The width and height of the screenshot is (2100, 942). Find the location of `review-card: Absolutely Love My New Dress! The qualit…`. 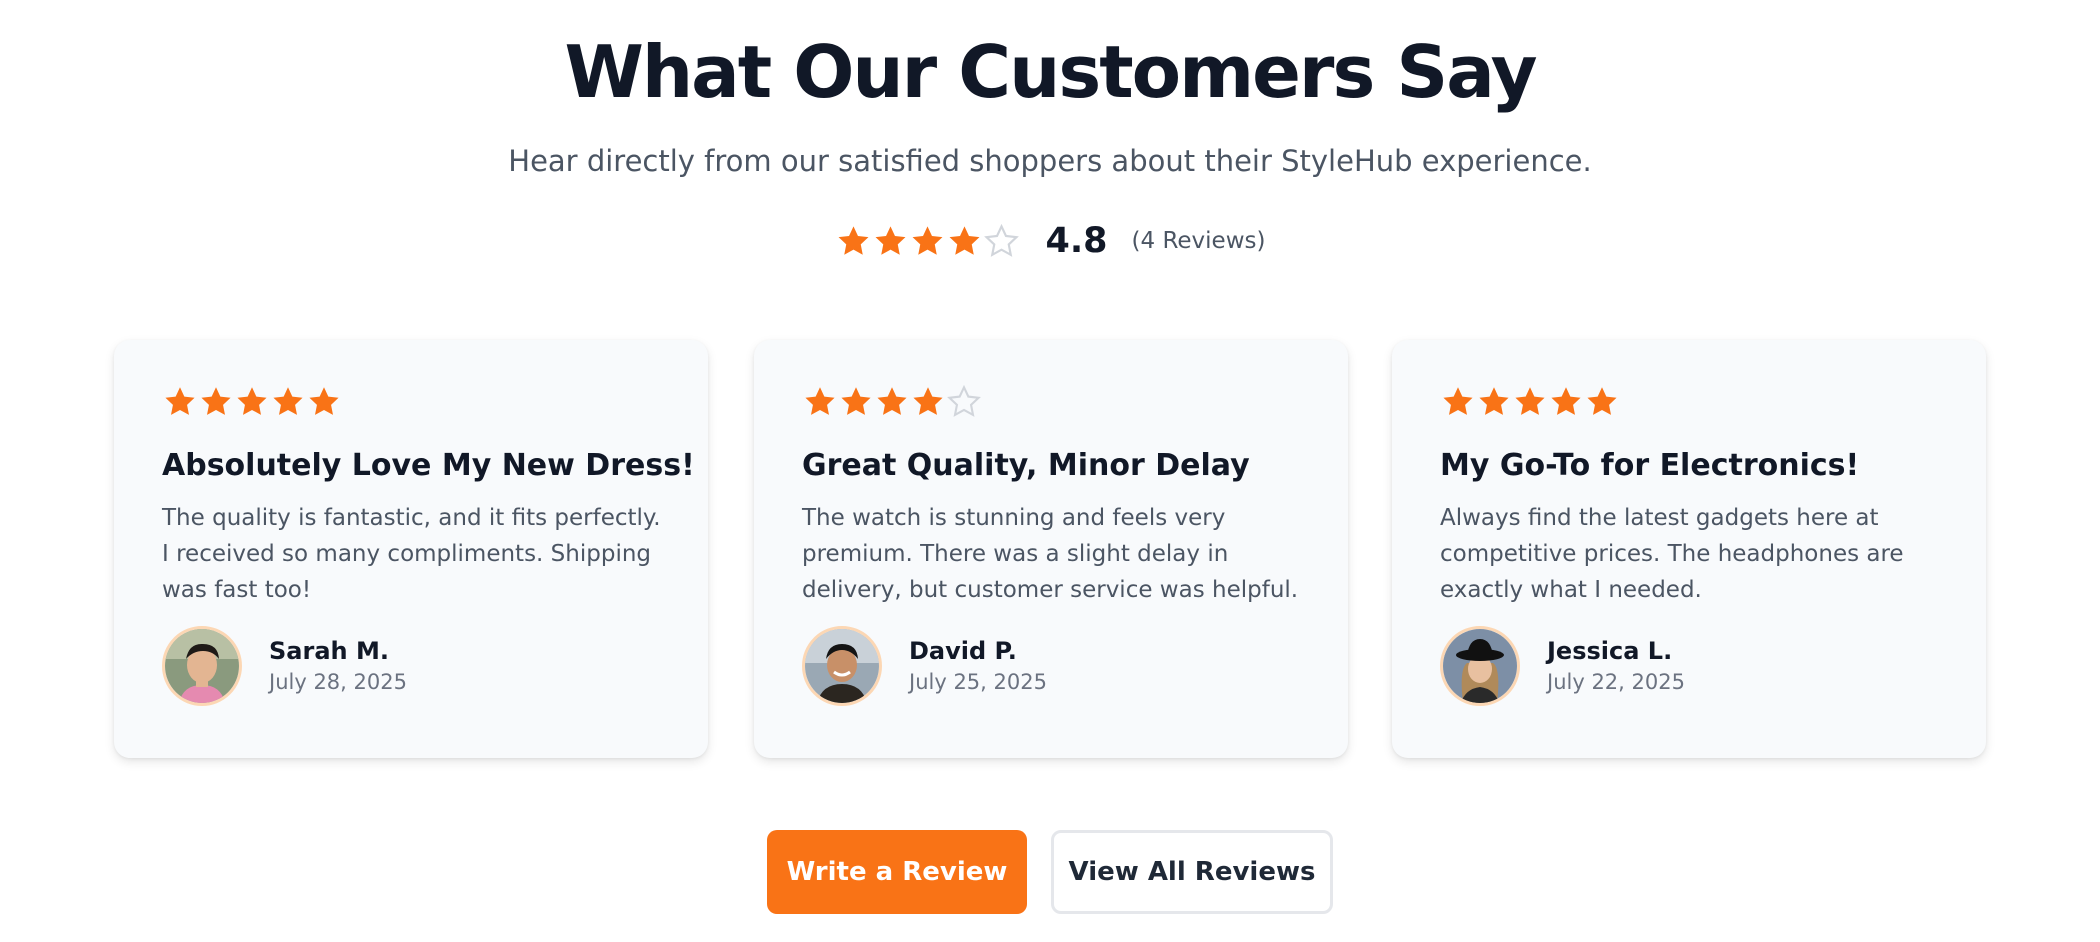

review-card: Absolutely Love My New Dress! The qualit… is located at coordinates (411, 549).